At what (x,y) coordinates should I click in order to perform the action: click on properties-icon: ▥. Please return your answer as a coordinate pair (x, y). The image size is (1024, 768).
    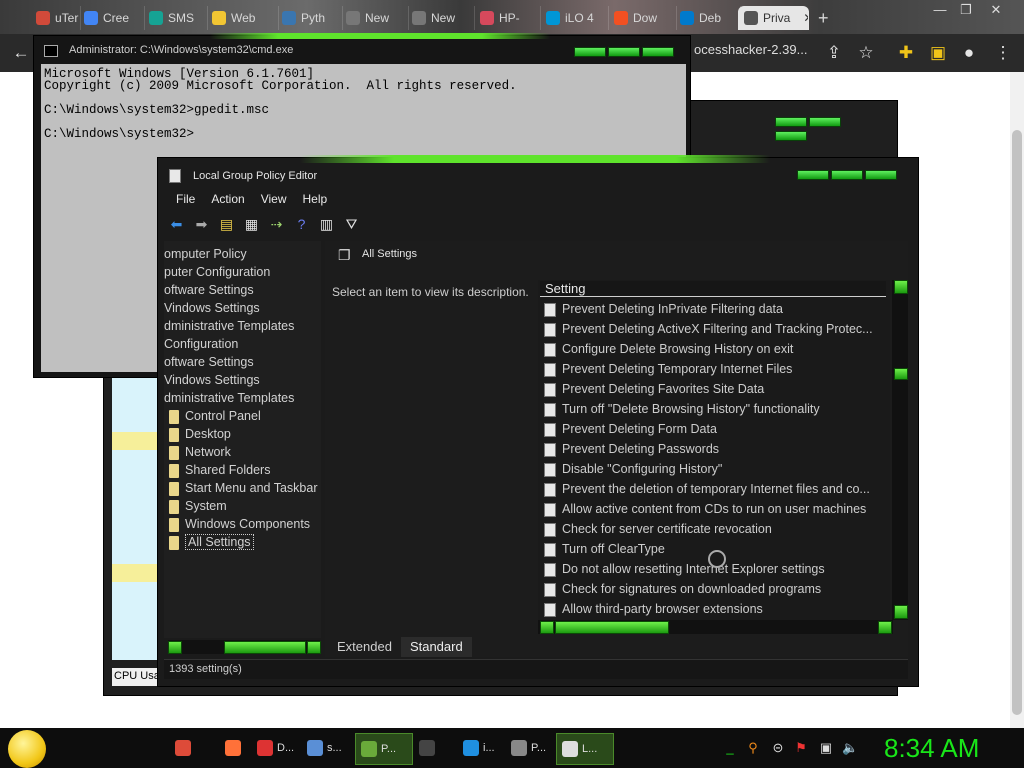
    Looking at the image, I should click on (326, 224).